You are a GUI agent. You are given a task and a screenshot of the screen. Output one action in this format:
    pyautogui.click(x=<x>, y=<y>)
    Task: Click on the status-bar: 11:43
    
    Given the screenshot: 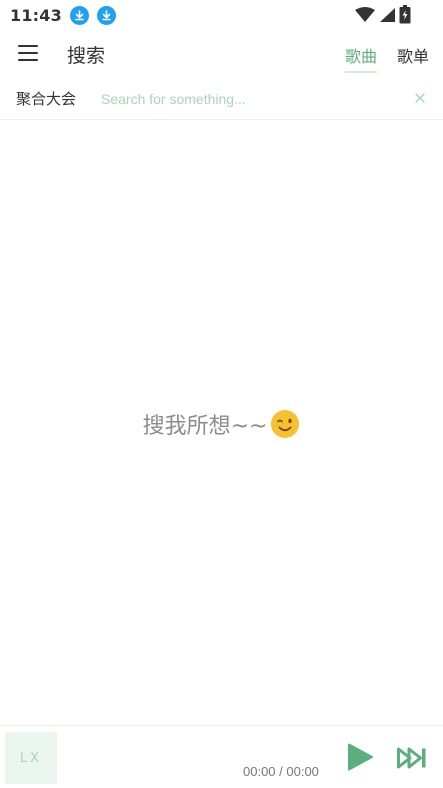 What is the action you would take?
    pyautogui.click(x=221, y=15)
    